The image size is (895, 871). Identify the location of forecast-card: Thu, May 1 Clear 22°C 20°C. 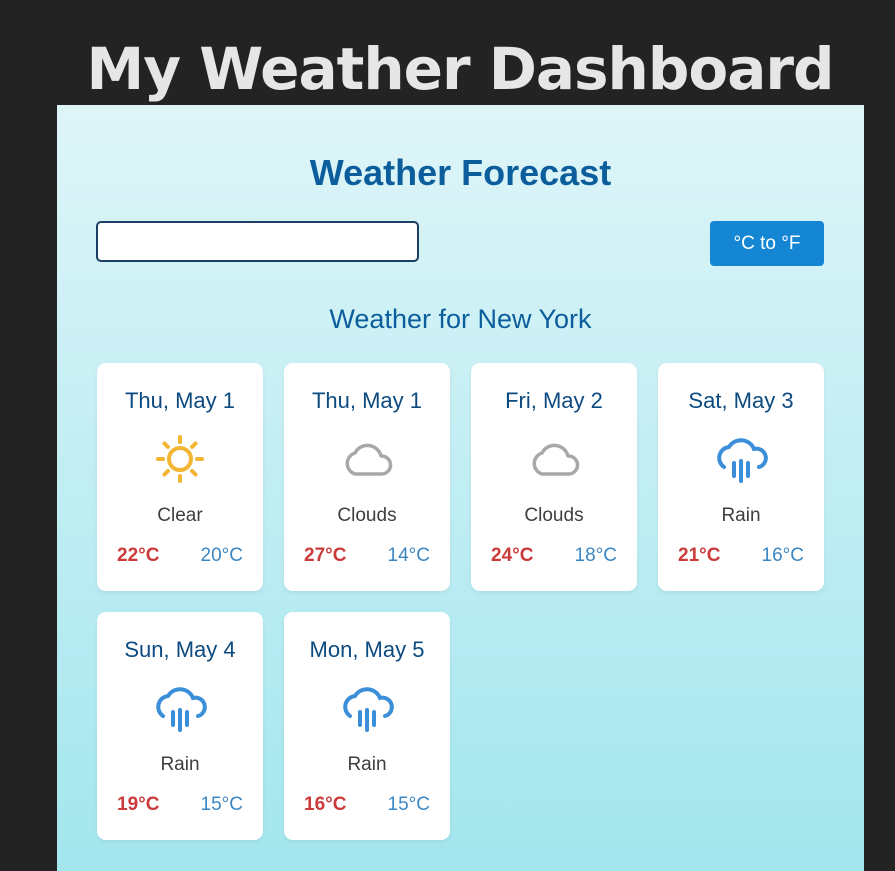
(180, 477).